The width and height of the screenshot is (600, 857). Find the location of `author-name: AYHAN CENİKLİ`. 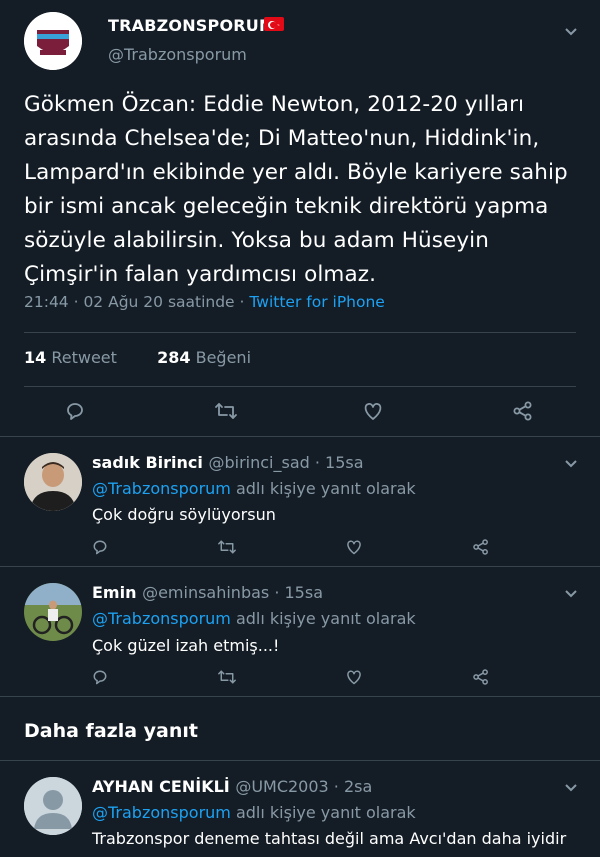

author-name: AYHAN CENİKLİ is located at coordinates (161, 786).